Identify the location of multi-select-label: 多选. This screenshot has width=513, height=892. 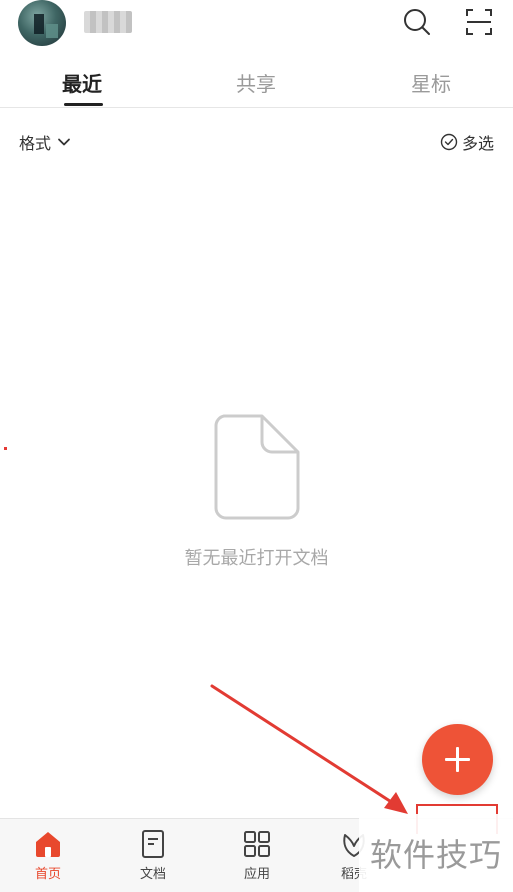
(478, 143).